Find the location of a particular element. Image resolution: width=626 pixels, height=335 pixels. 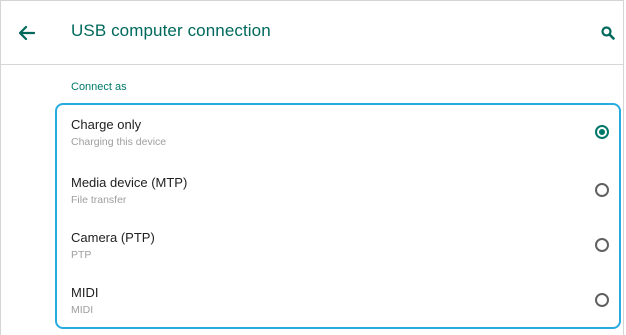

option-label: Media device (MTP) is located at coordinates (129, 182).